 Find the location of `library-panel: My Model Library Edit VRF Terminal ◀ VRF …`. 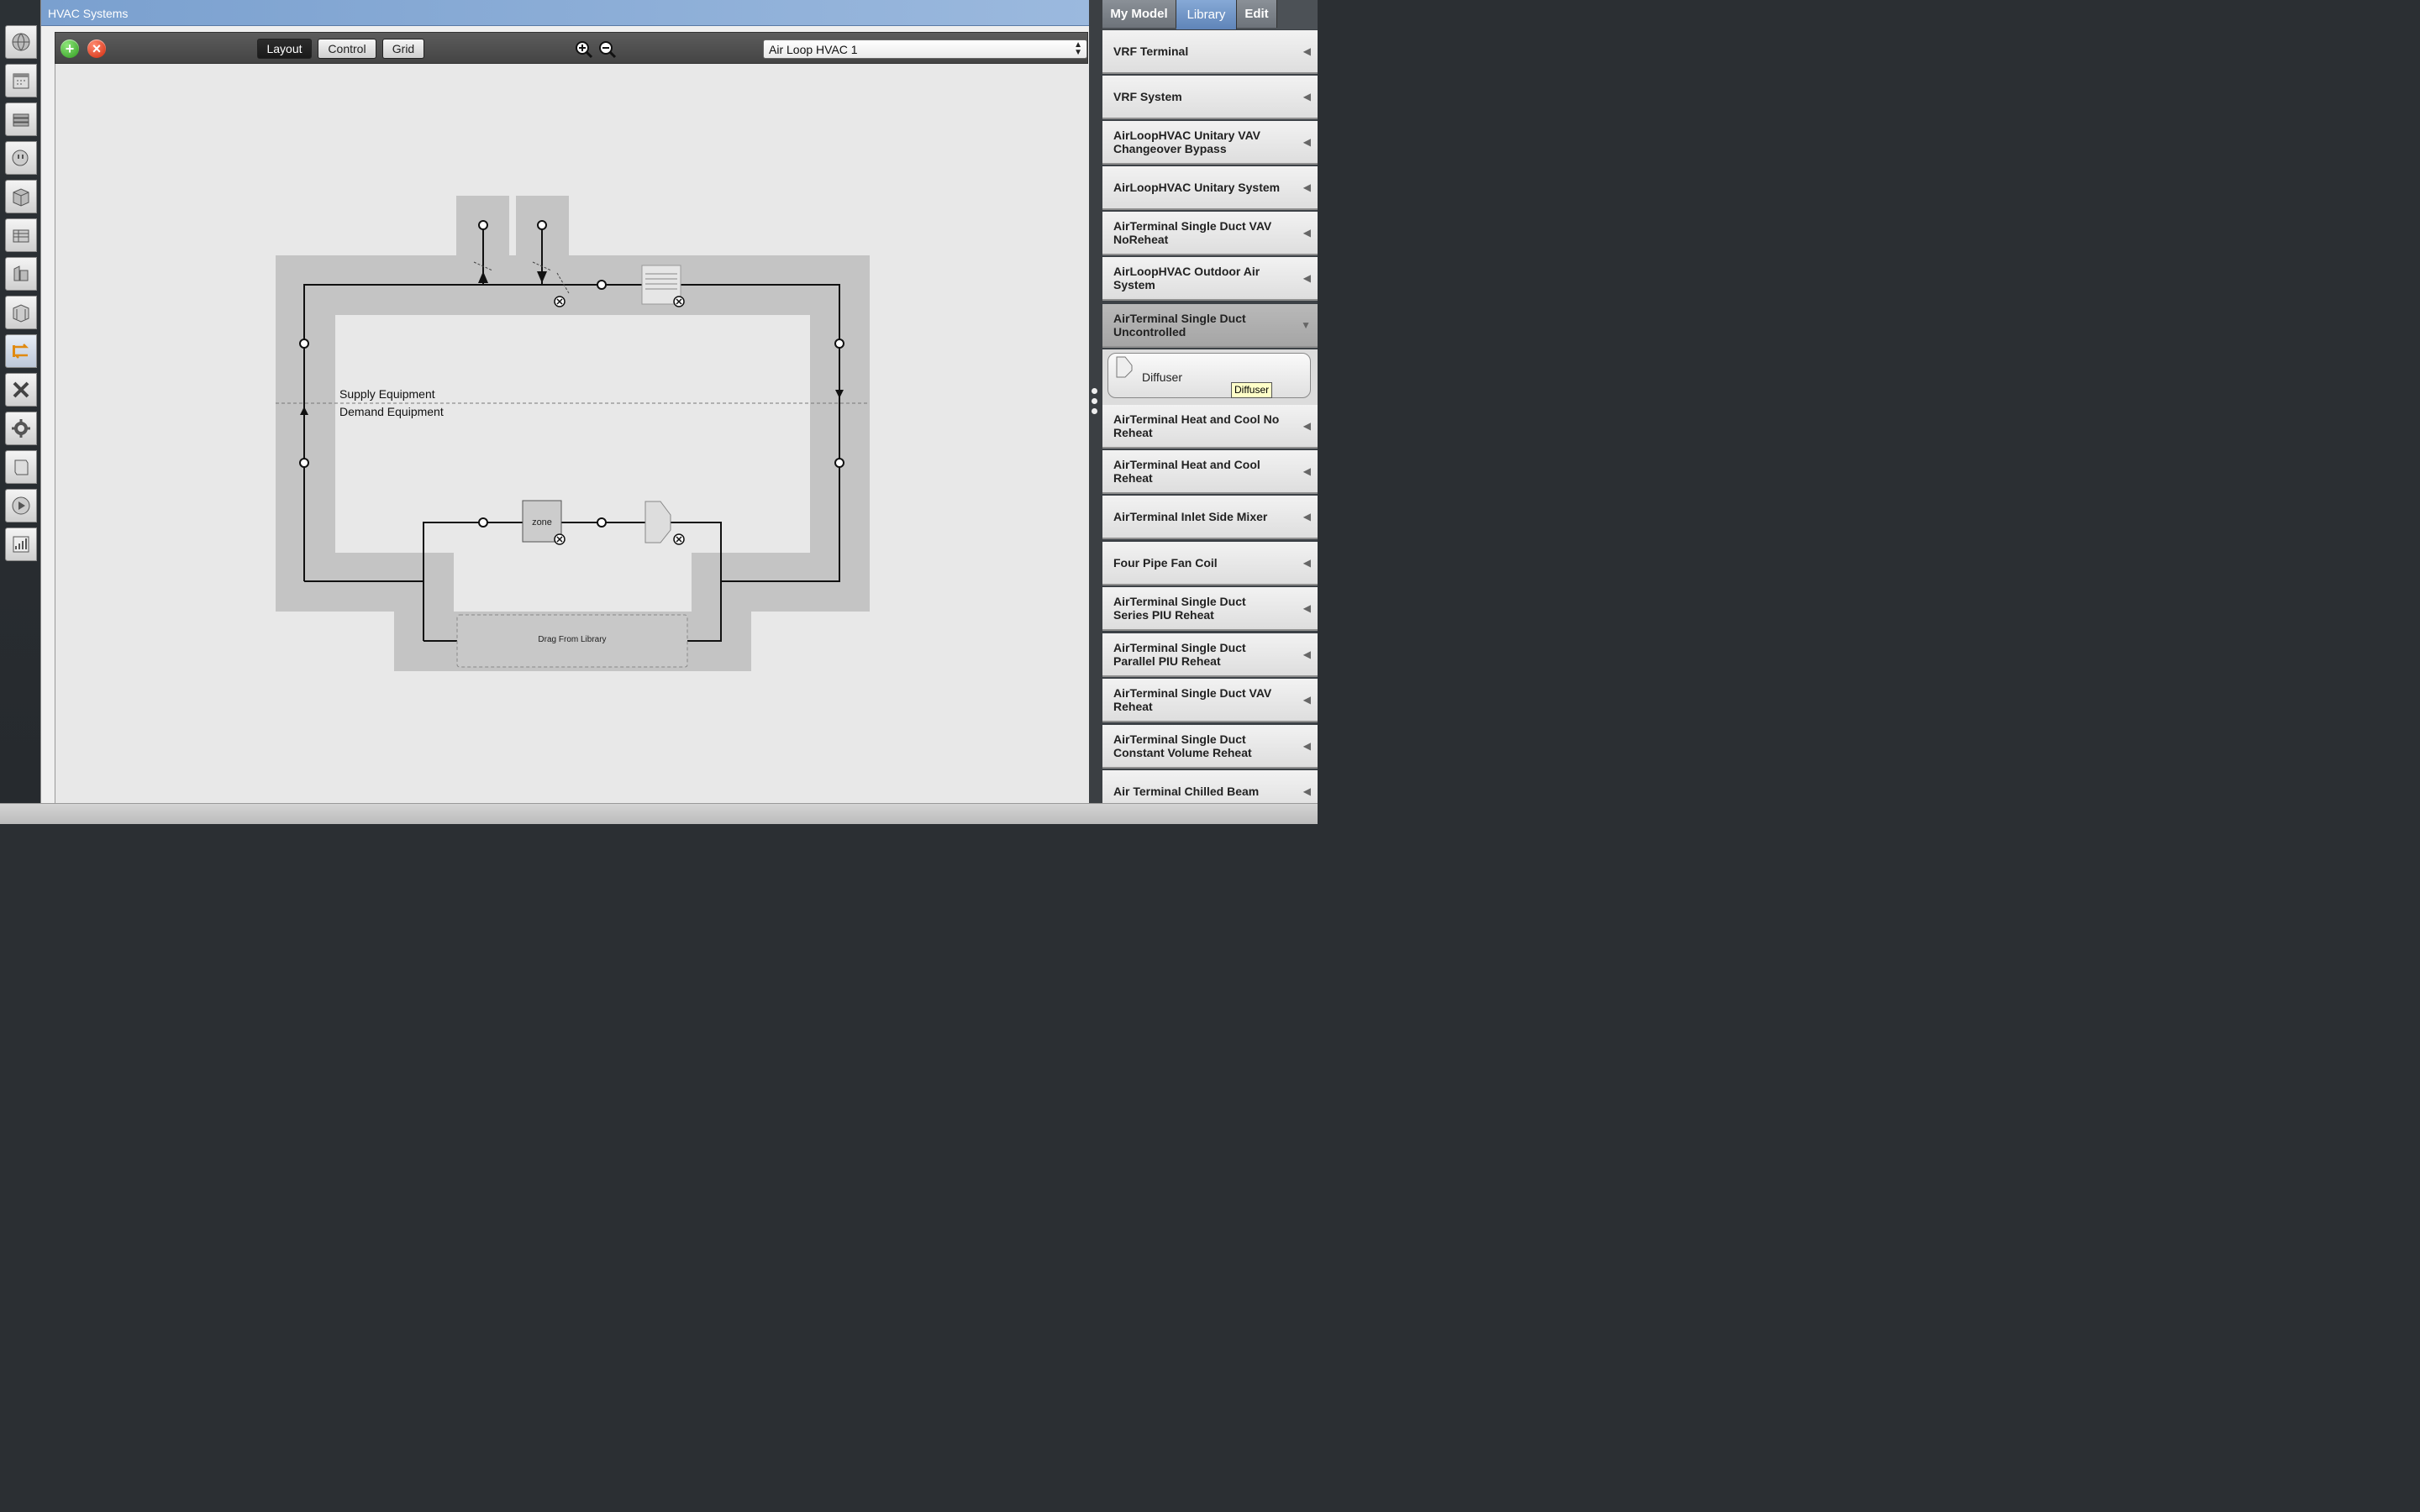

library-panel: My Model Library Edit VRF Terminal ◀ VRF … is located at coordinates (1210, 401).